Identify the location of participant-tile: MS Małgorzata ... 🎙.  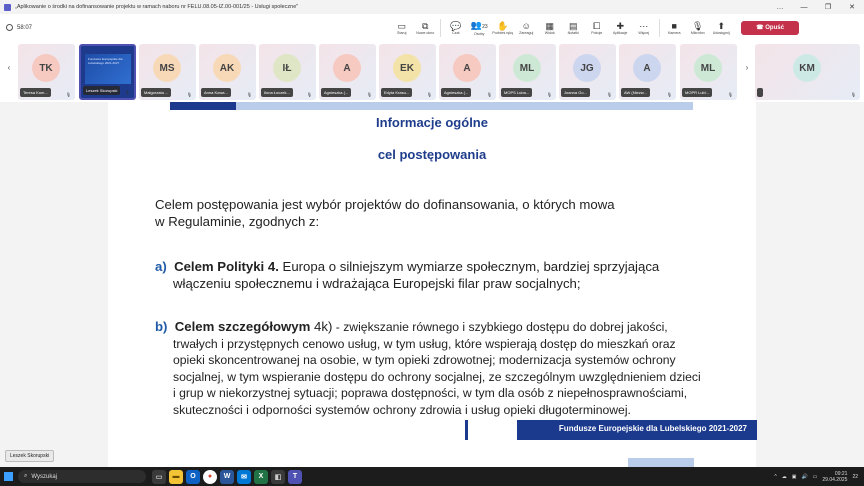
(167, 72).